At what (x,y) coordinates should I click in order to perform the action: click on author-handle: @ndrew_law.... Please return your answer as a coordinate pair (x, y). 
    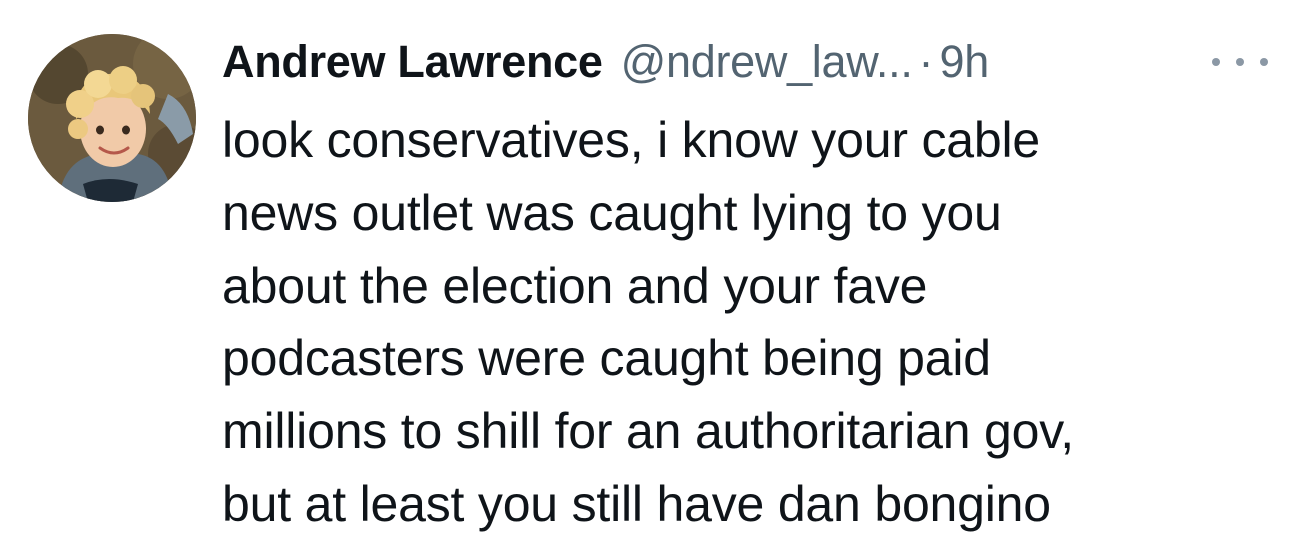
    Looking at the image, I should click on (767, 62).